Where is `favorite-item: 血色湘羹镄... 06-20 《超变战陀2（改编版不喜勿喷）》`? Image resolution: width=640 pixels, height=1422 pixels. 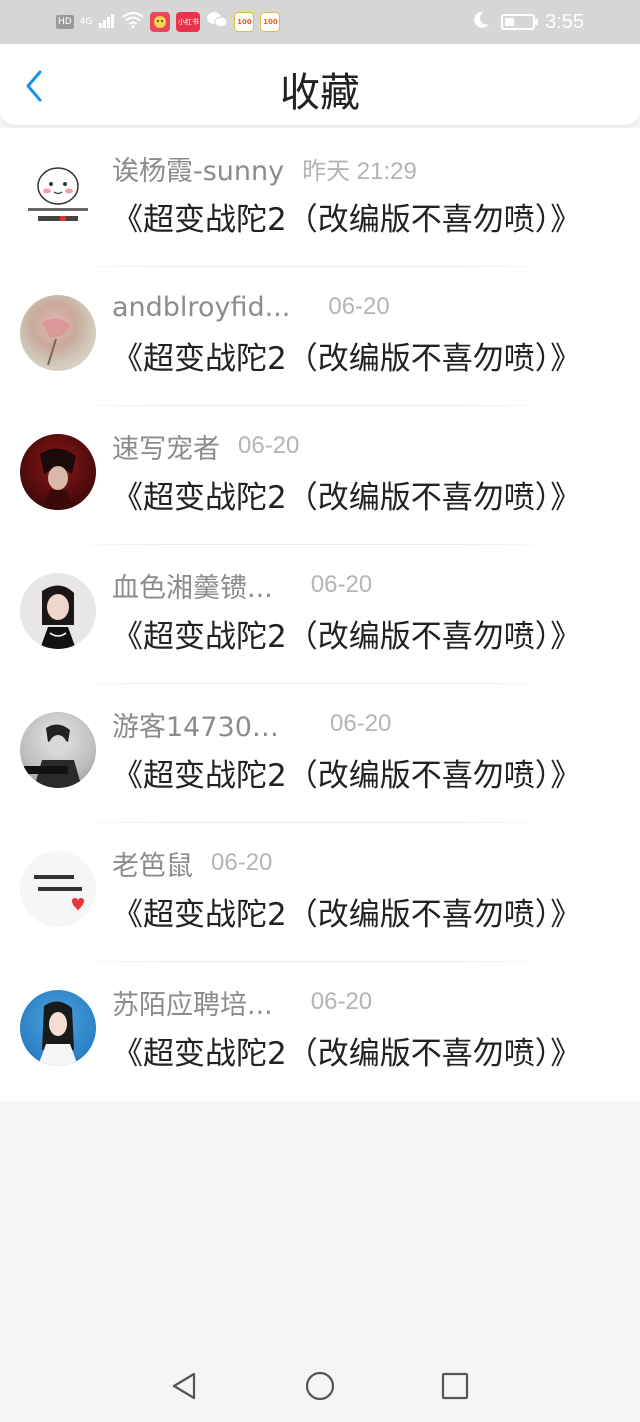
favorite-item: 血色湘羹镄... 06-20 《超变战陀2（改编版不喜勿喷）》 is located at coordinates (320, 614).